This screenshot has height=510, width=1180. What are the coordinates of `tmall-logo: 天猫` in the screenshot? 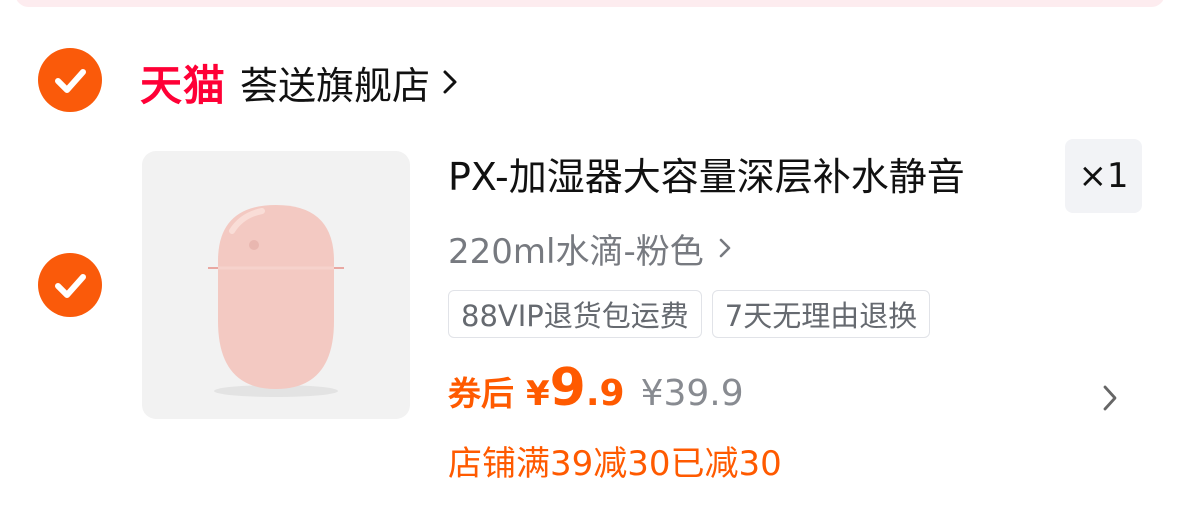 It's located at (183, 85).